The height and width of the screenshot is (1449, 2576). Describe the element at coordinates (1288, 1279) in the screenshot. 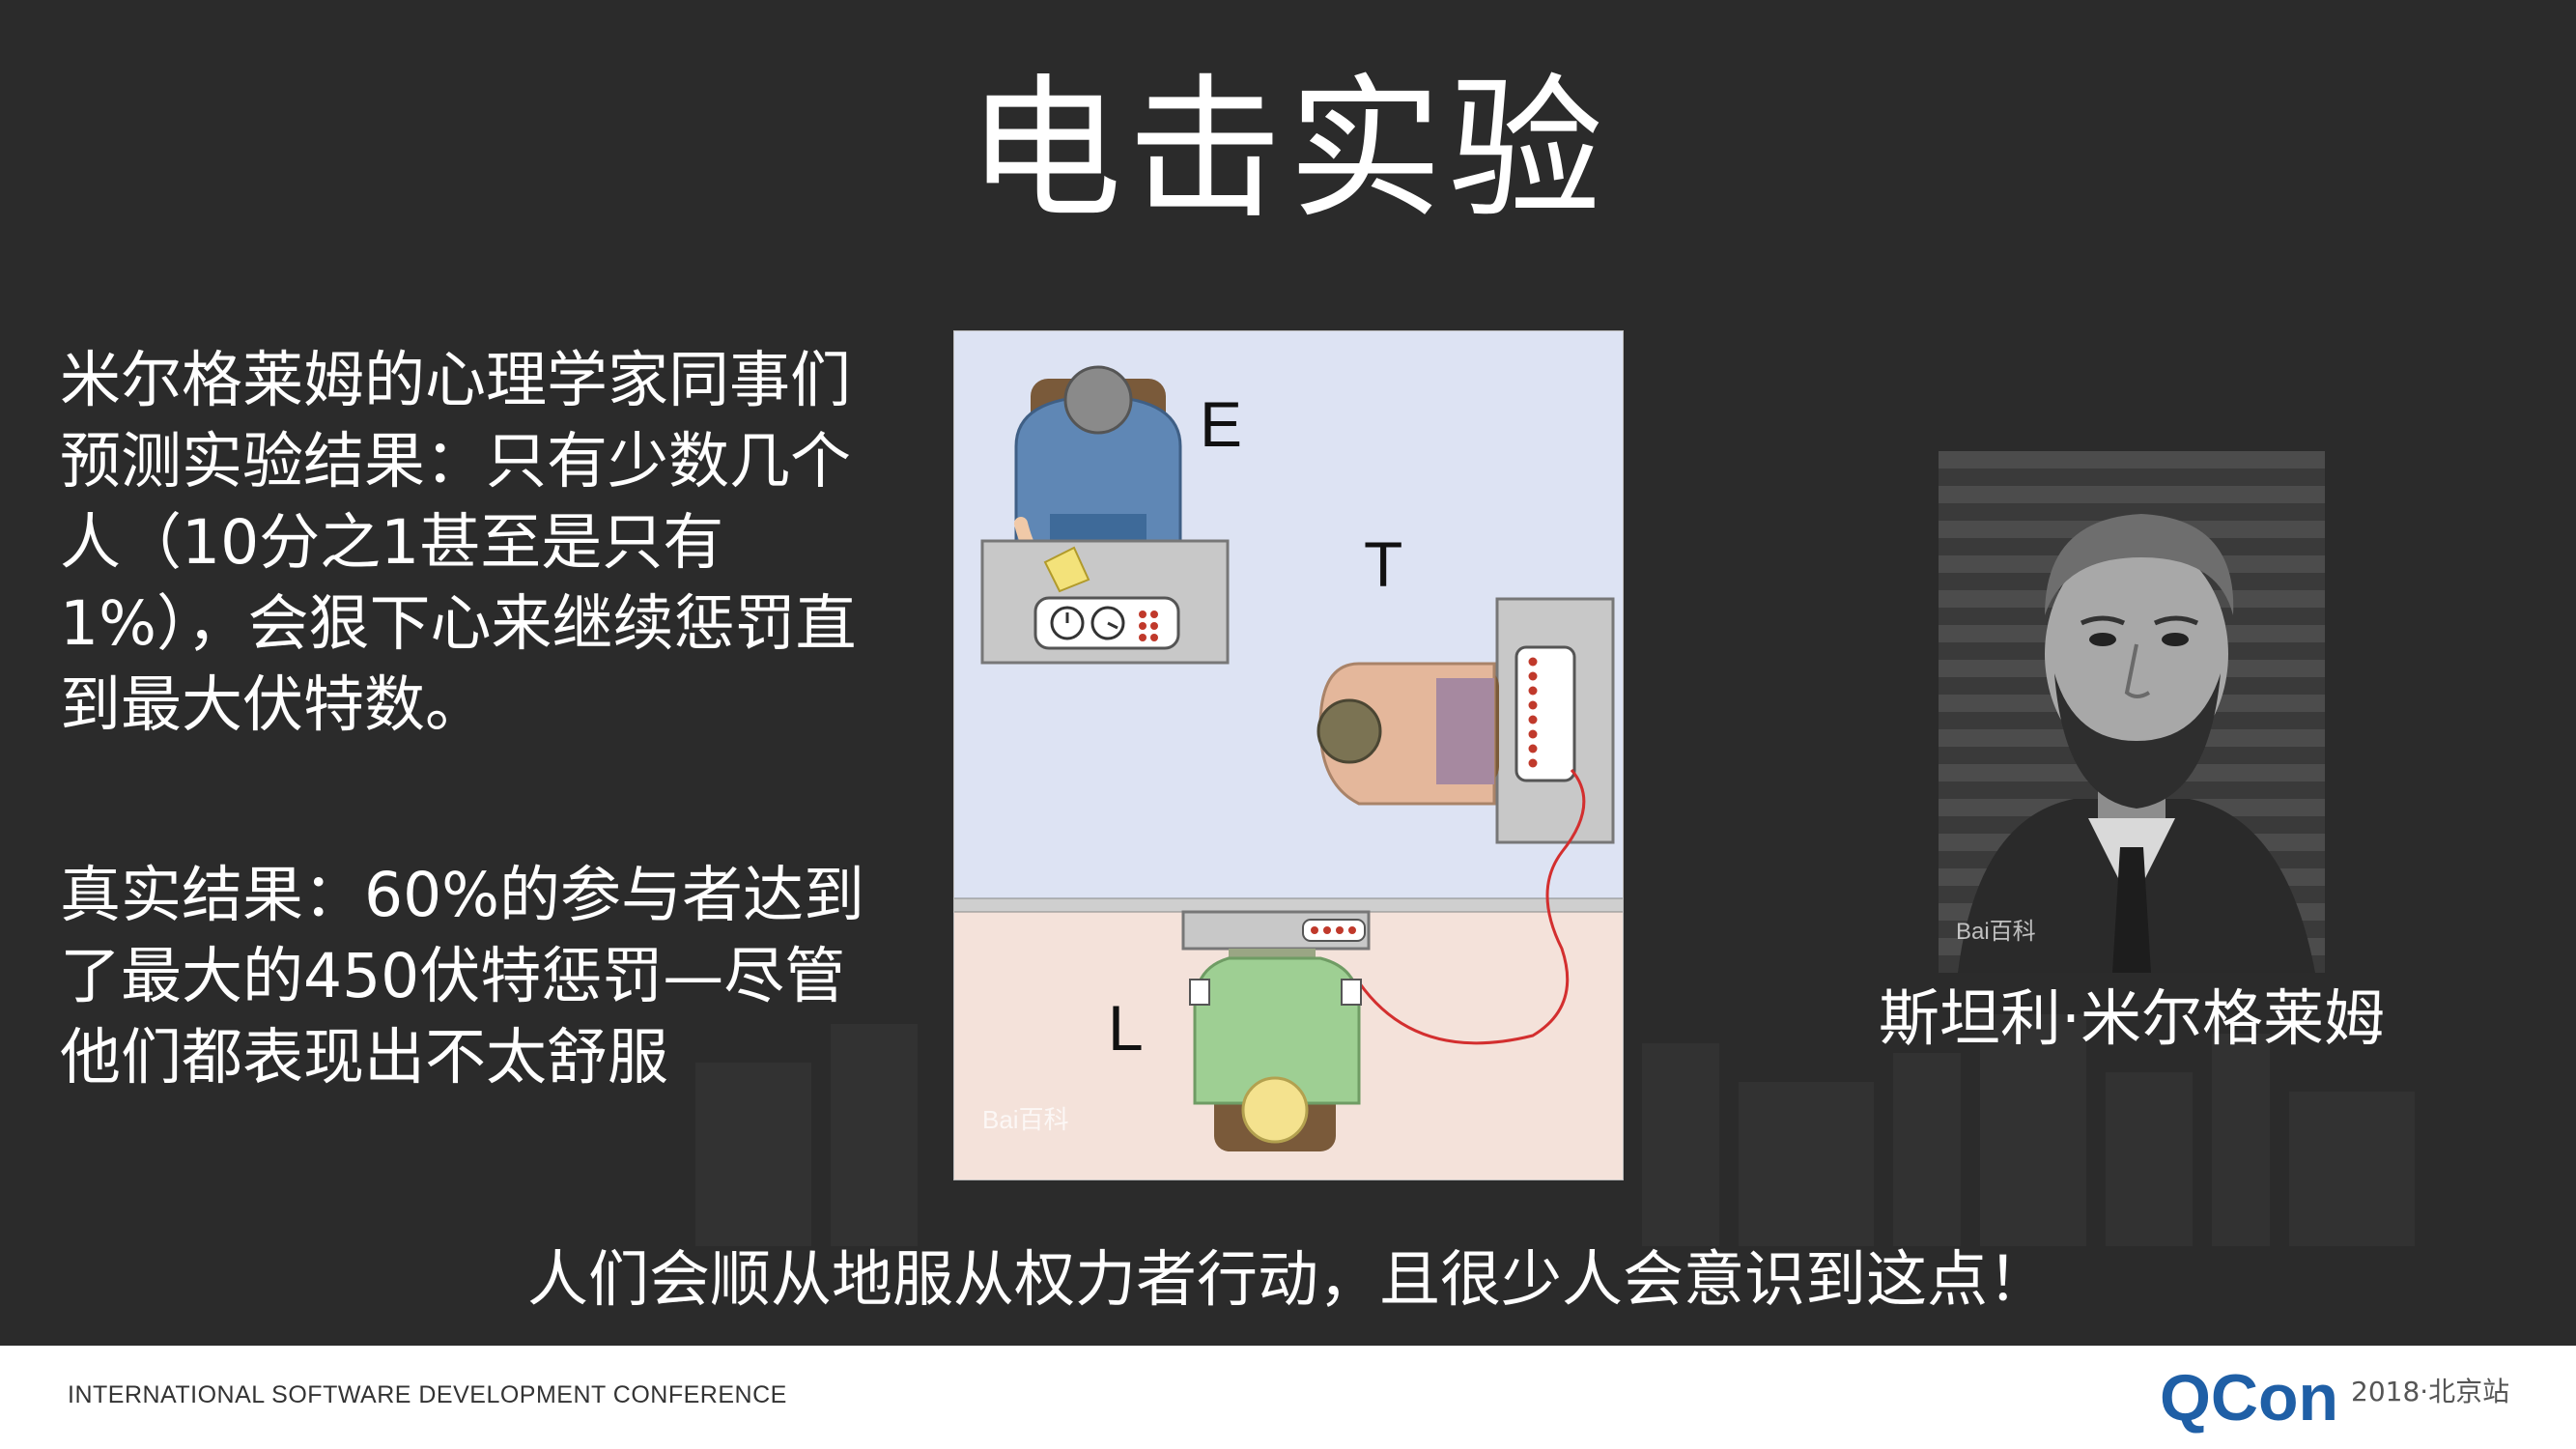

I see `conclusion-text: 人们会顺从地服从权力者行动，且很少人会意识到这点！` at that location.